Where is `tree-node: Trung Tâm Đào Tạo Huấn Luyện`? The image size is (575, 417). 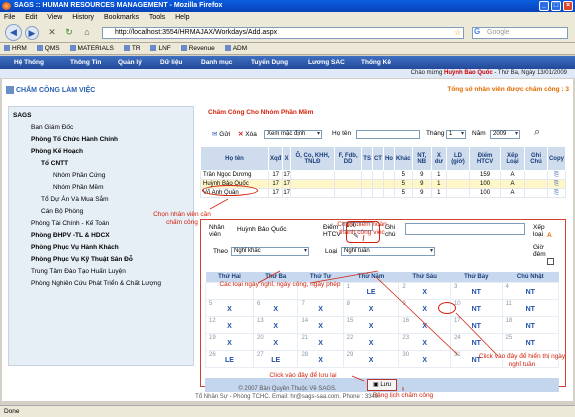 tree-node: Trung Tâm Đào Tạo Huấn Luyện is located at coordinates (78, 271).